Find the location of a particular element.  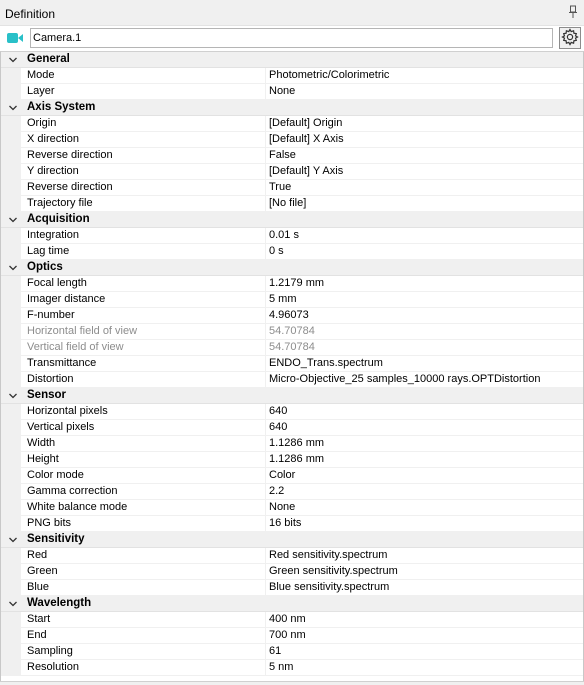

property-row: White balance mode None is located at coordinates (292, 508).